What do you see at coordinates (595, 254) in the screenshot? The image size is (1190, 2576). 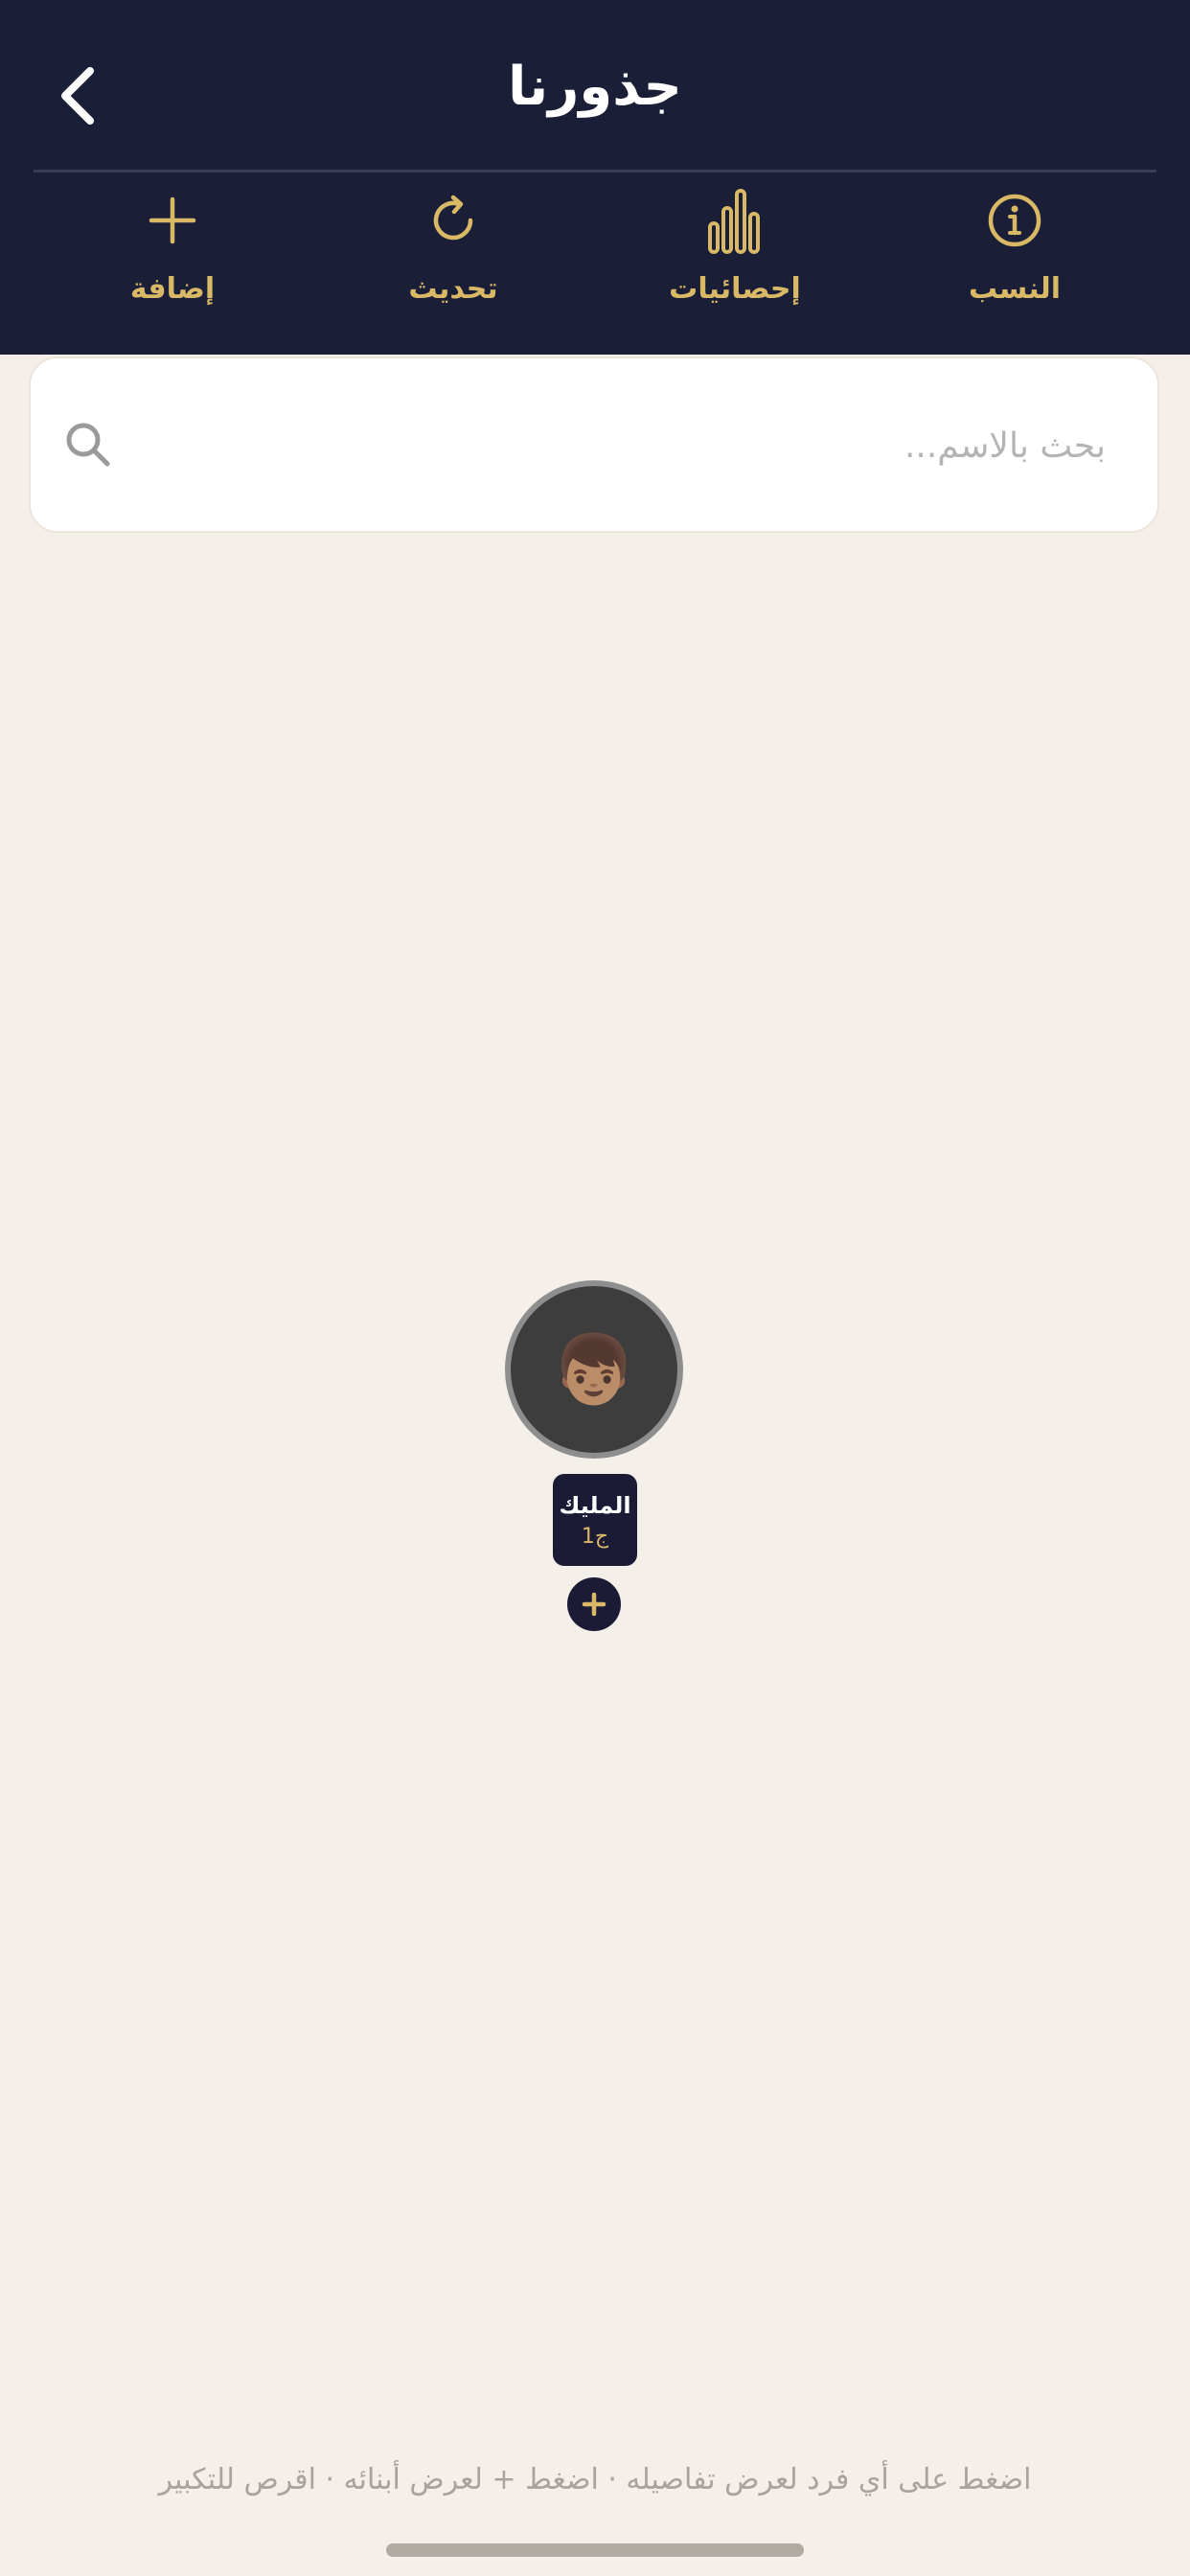 I see `toolbar: النسب إحصائيات تحديث إضافة` at bounding box center [595, 254].